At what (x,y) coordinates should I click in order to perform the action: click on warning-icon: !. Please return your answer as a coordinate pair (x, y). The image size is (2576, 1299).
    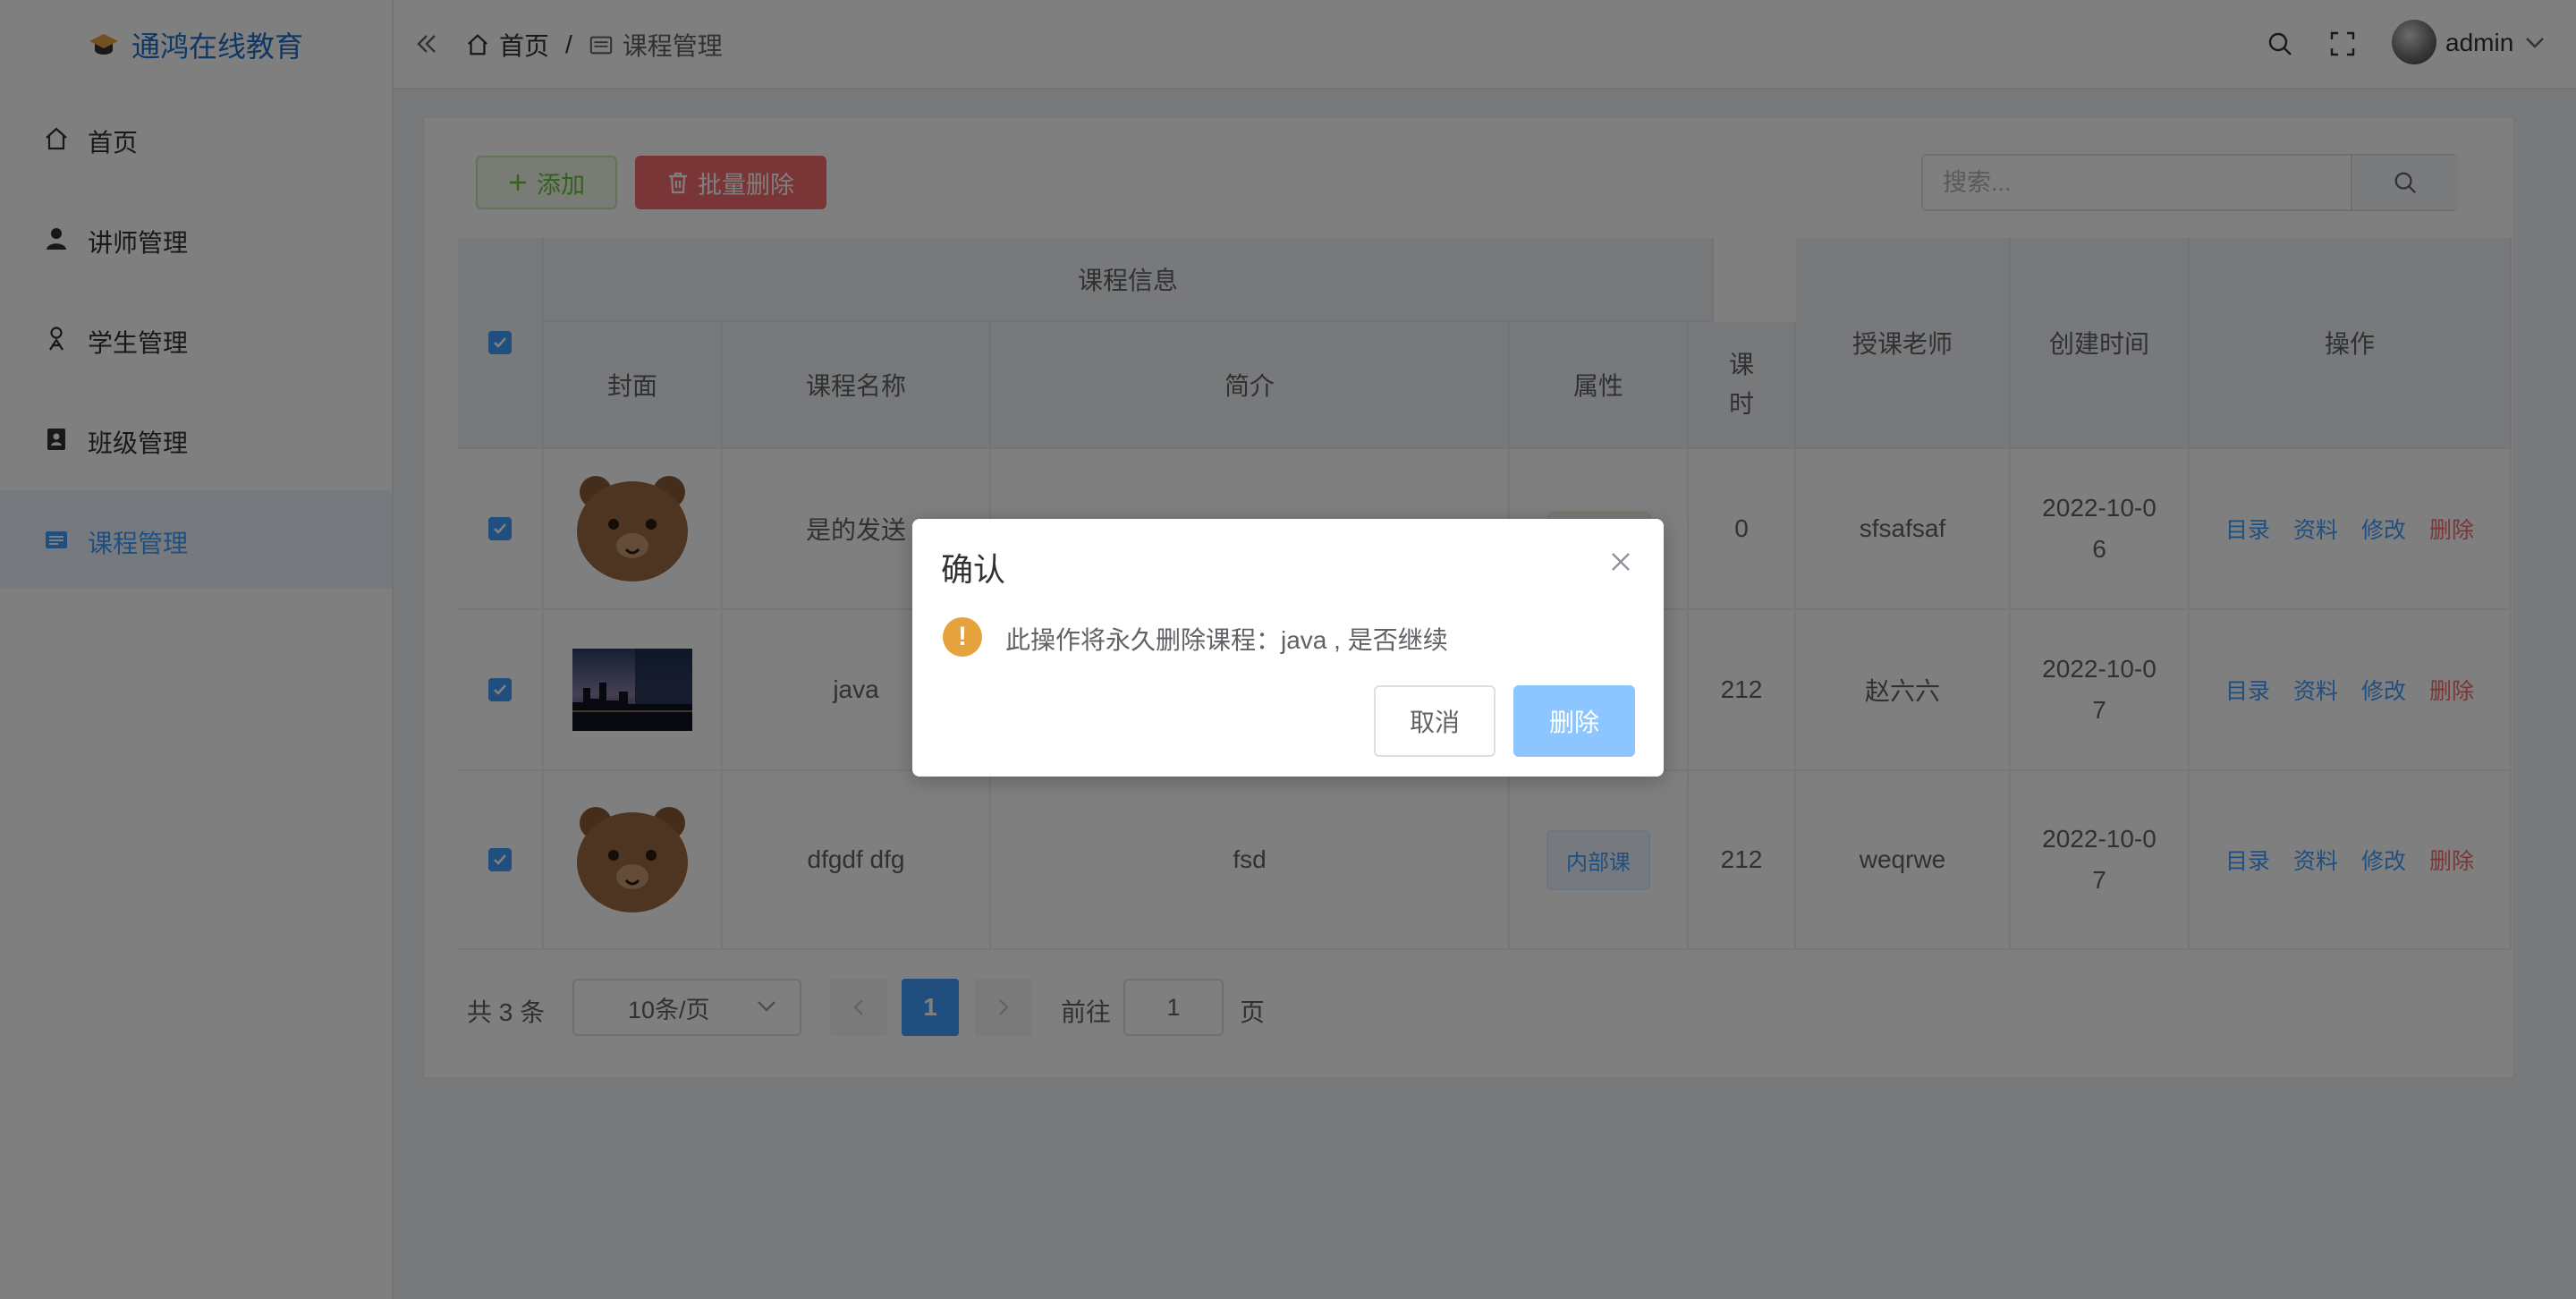
    Looking at the image, I should click on (962, 637).